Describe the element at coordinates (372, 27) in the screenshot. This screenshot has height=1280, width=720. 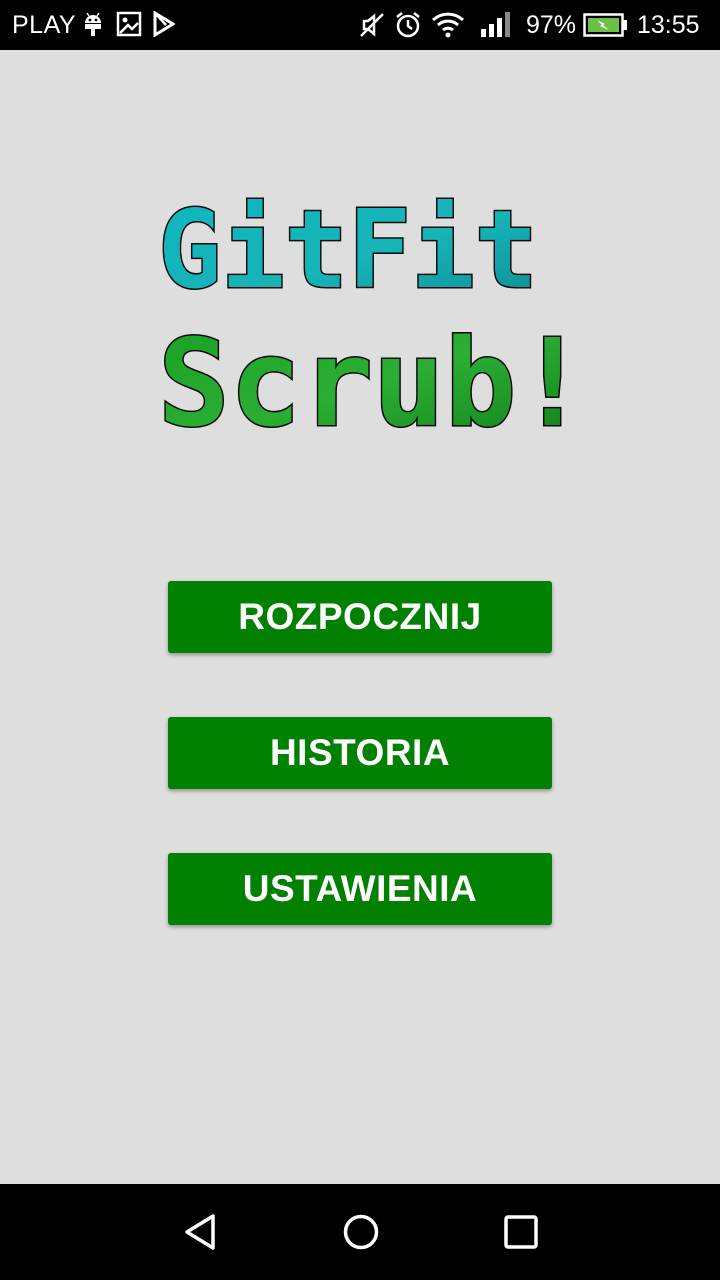
I see `muted-icon` at that location.